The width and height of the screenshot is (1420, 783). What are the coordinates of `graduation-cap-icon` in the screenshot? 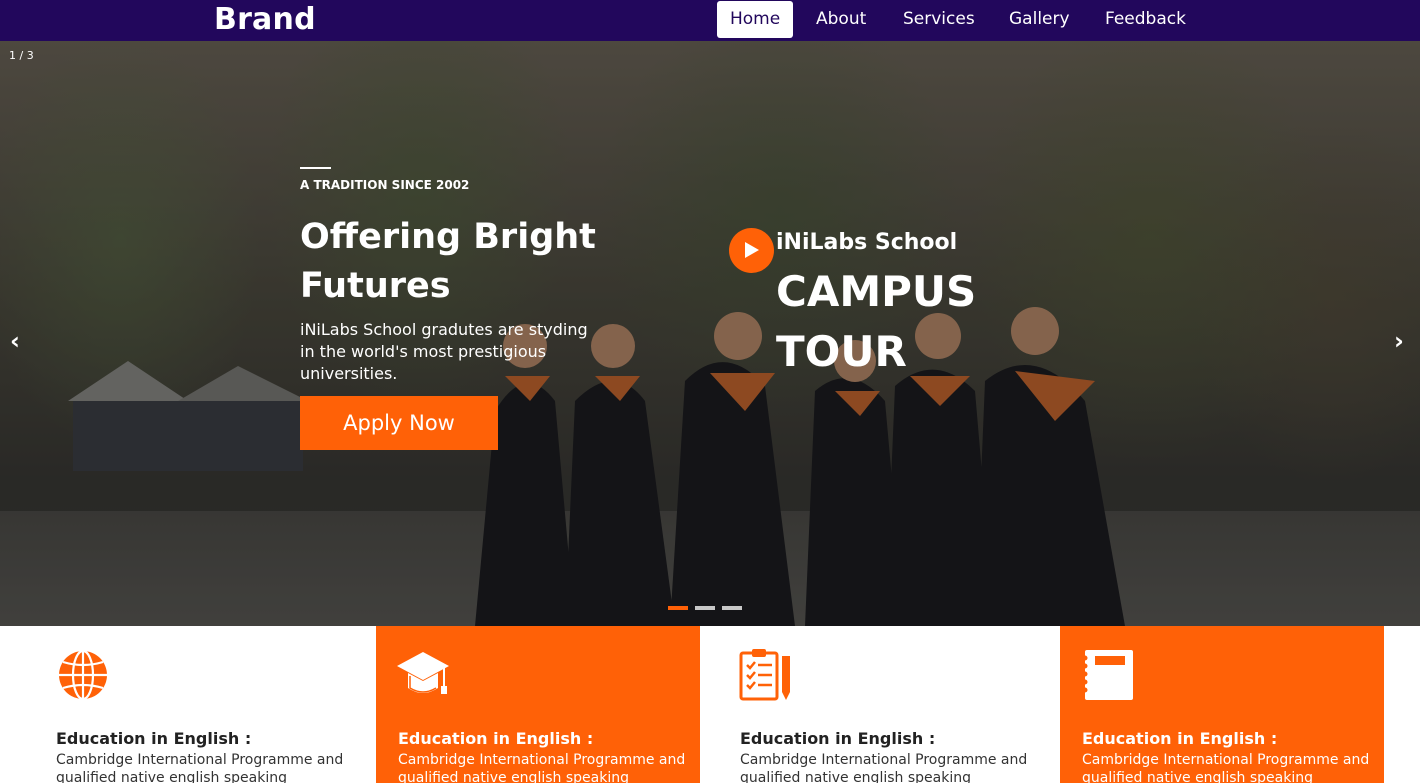 It's located at (423, 673).